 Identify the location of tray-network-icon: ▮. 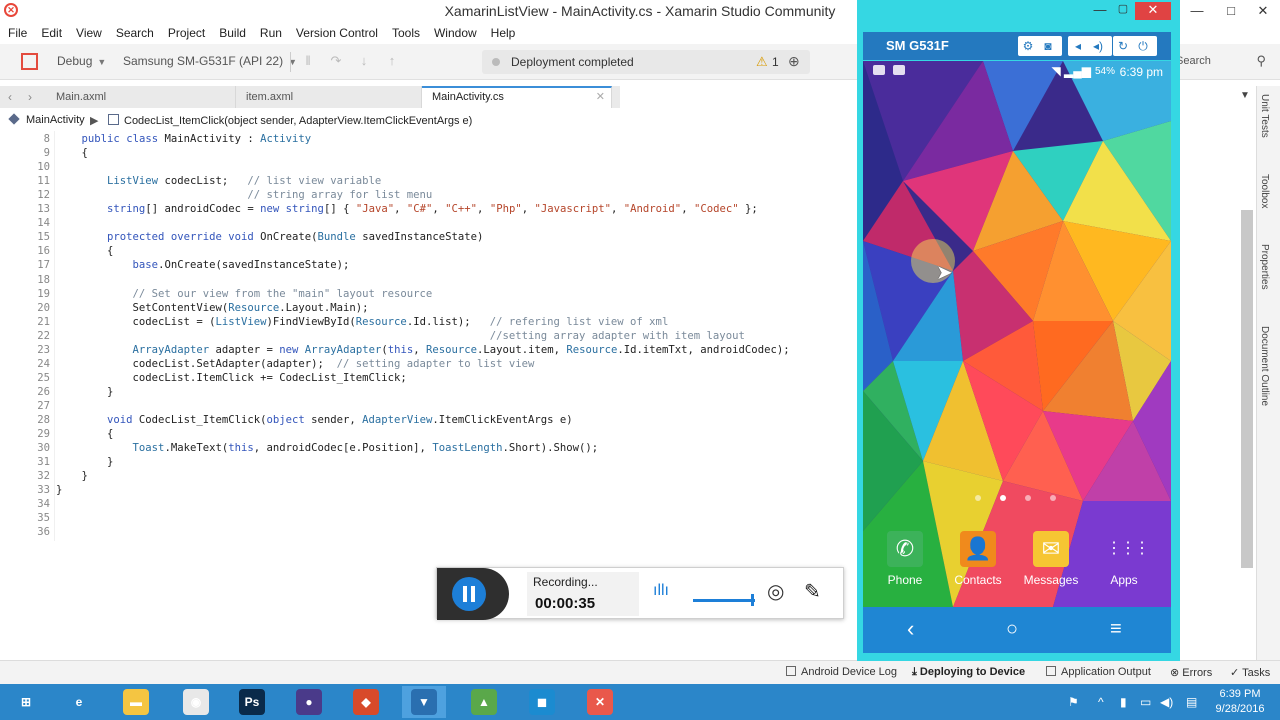
(1123, 702).